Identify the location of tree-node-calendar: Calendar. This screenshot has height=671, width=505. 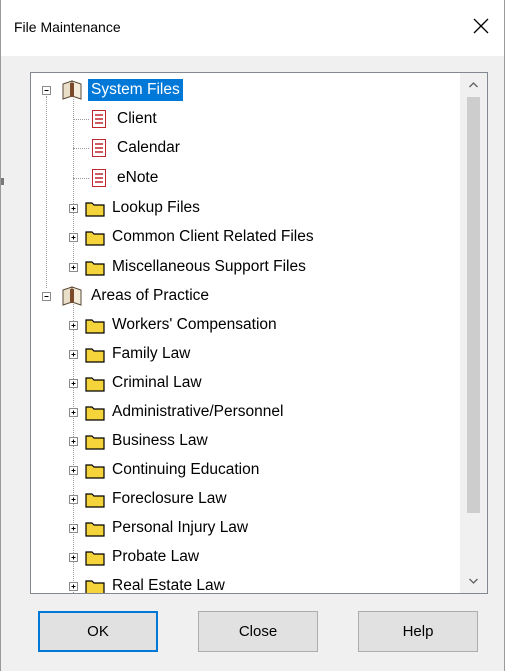
(128, 148).